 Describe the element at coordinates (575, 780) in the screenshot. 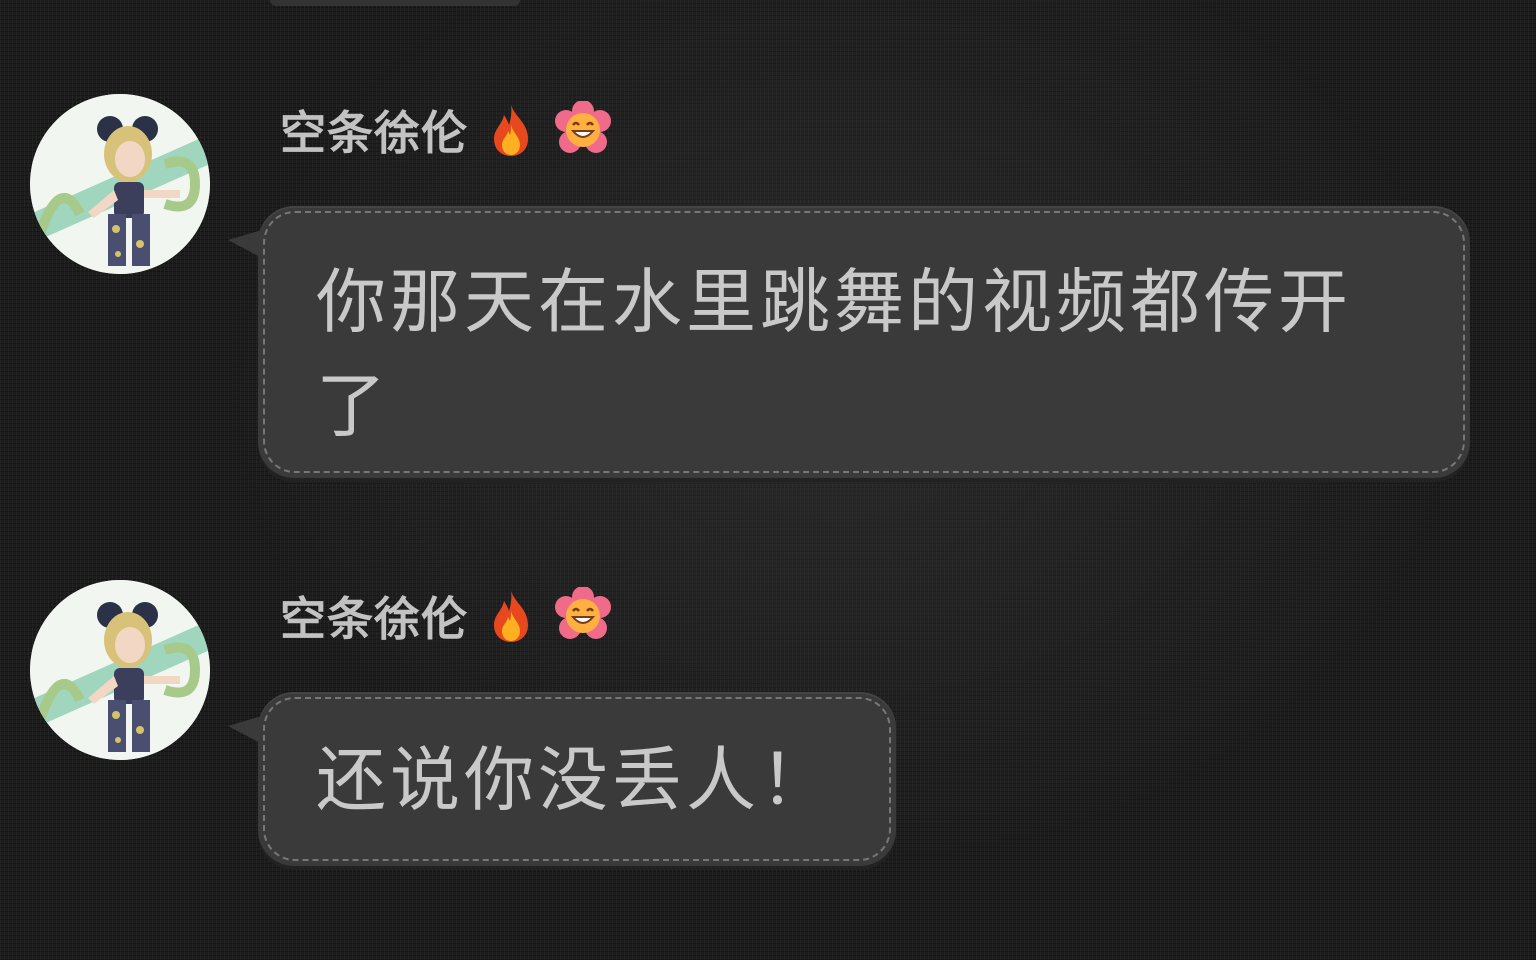

I see `message-text: 还说你没丢人！` at that location.